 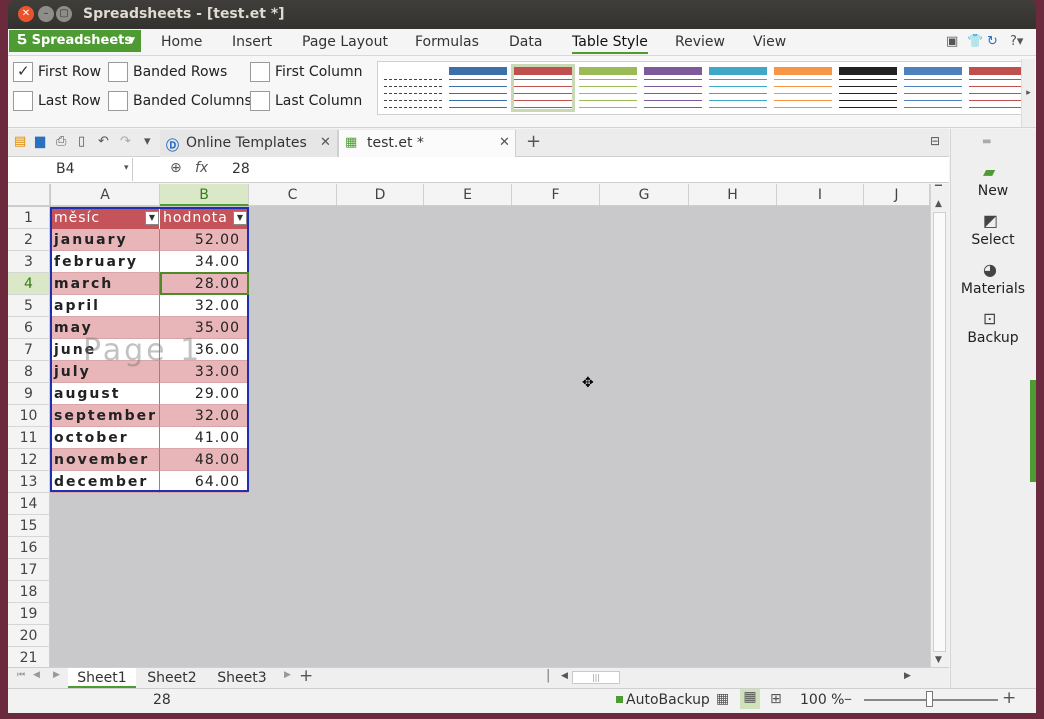 What do you see at coordinates (46, 14) in the screenshot?
I see `minimize-window-button: –` at bounding box center [46, 14].